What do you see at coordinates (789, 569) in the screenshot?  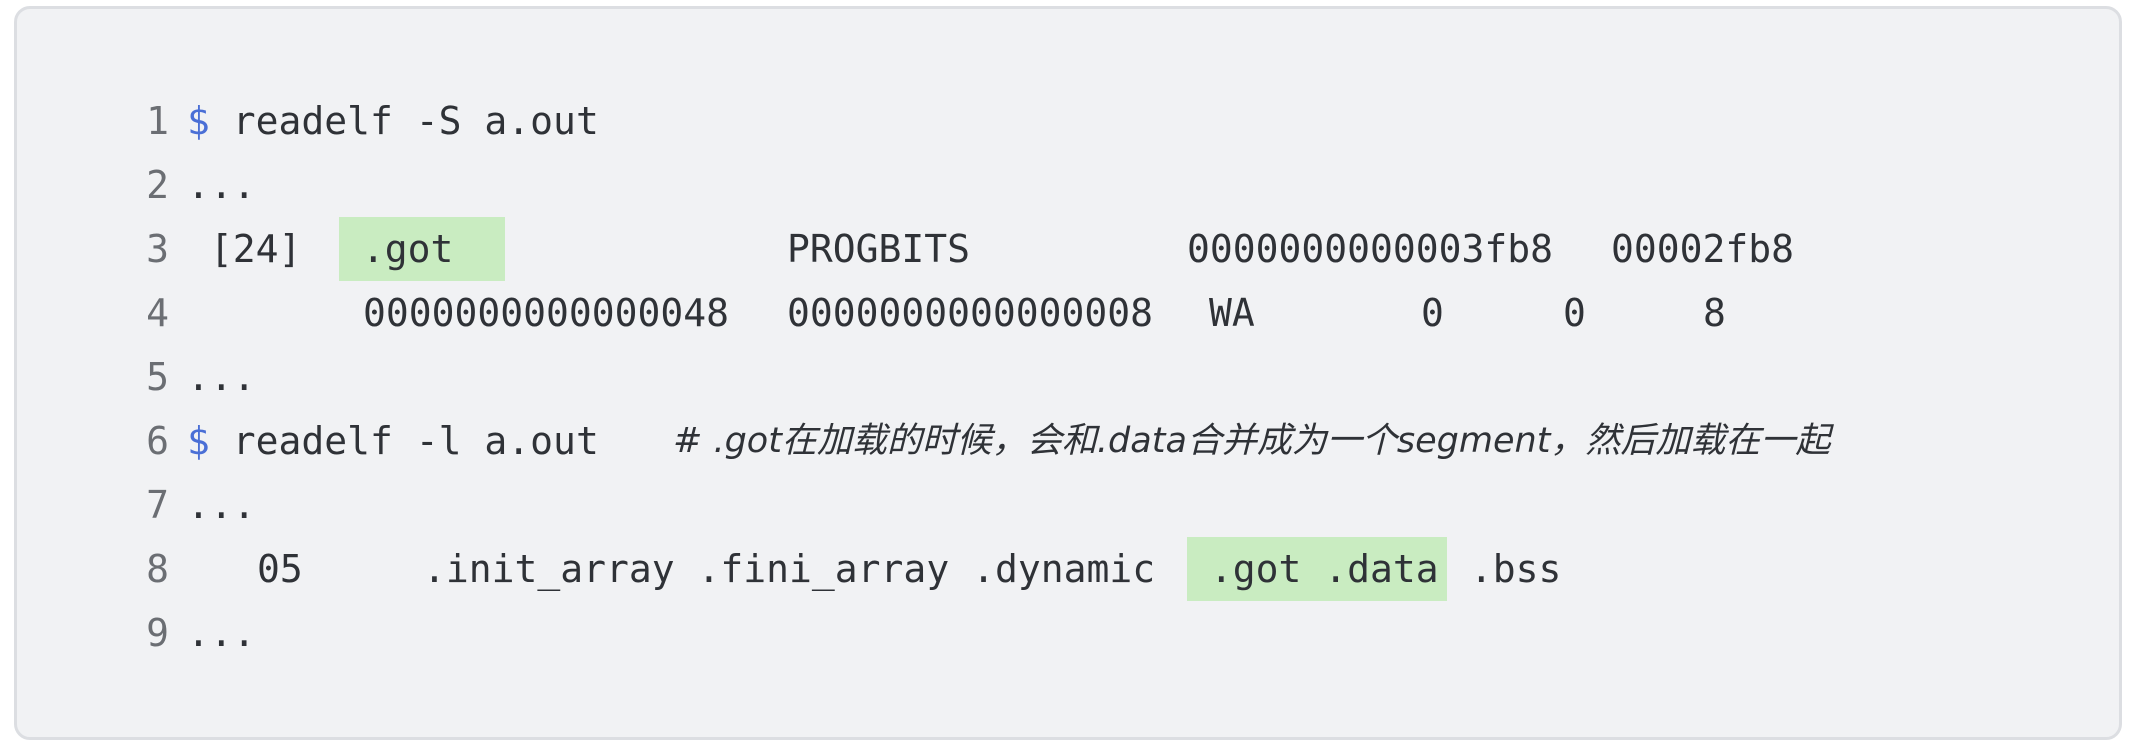 I see `segment-sections-before: .init_array .fini_array .dynamic` at bounding box center [789, 569].